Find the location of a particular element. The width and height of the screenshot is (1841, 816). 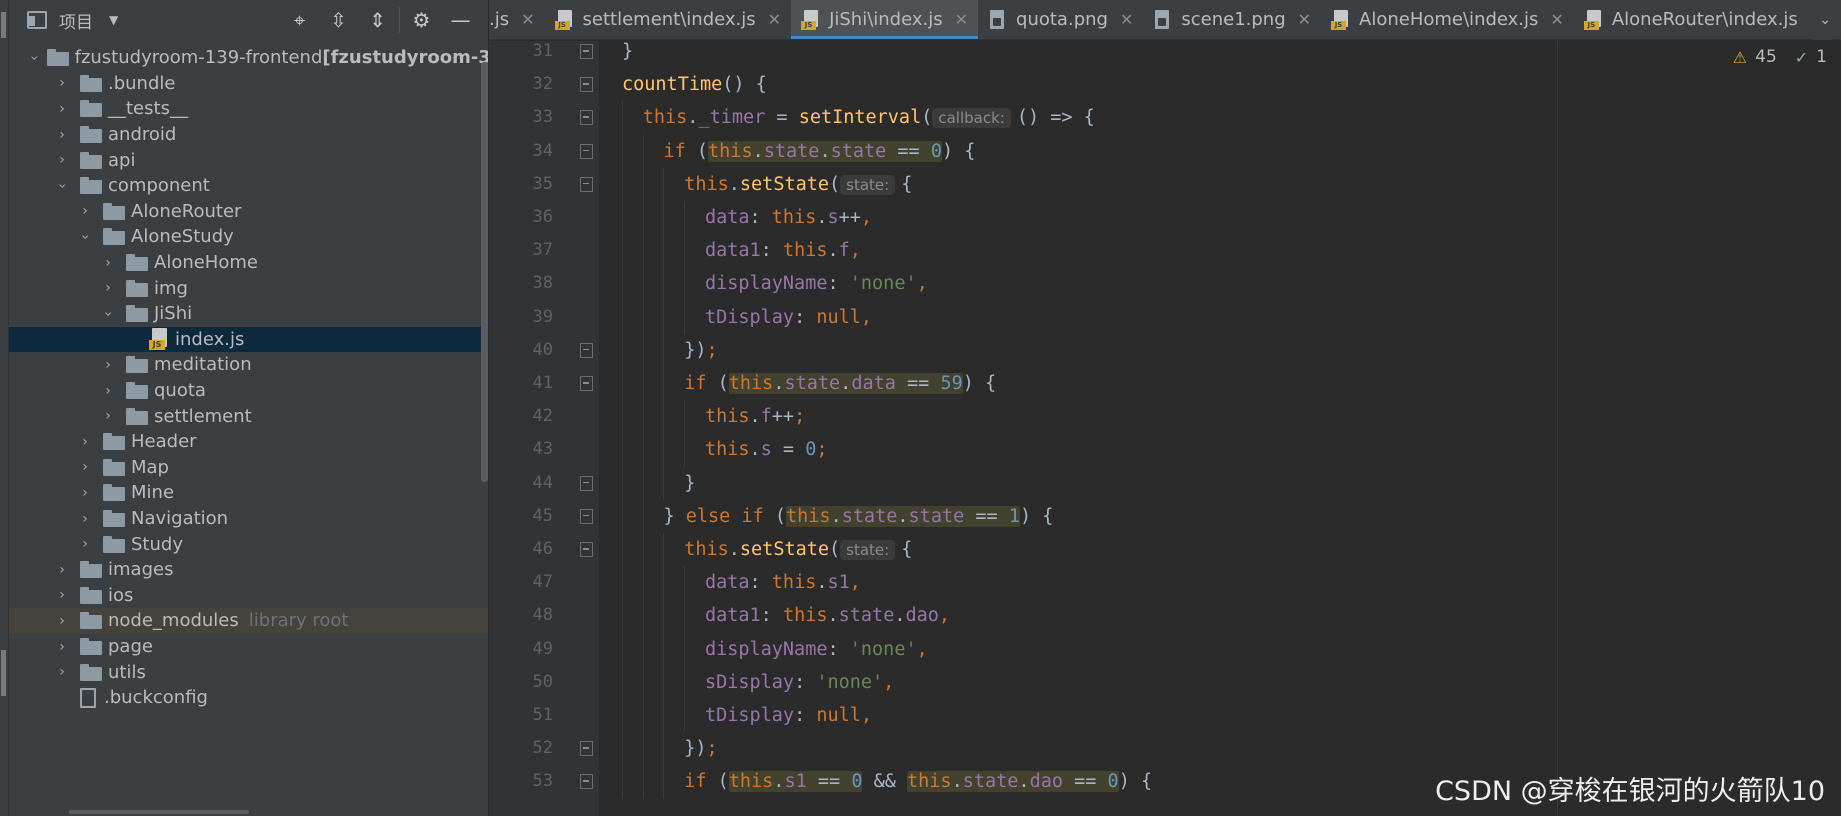

code-line: 39 tDisplay: null, is located at coordinates (1165, 317).